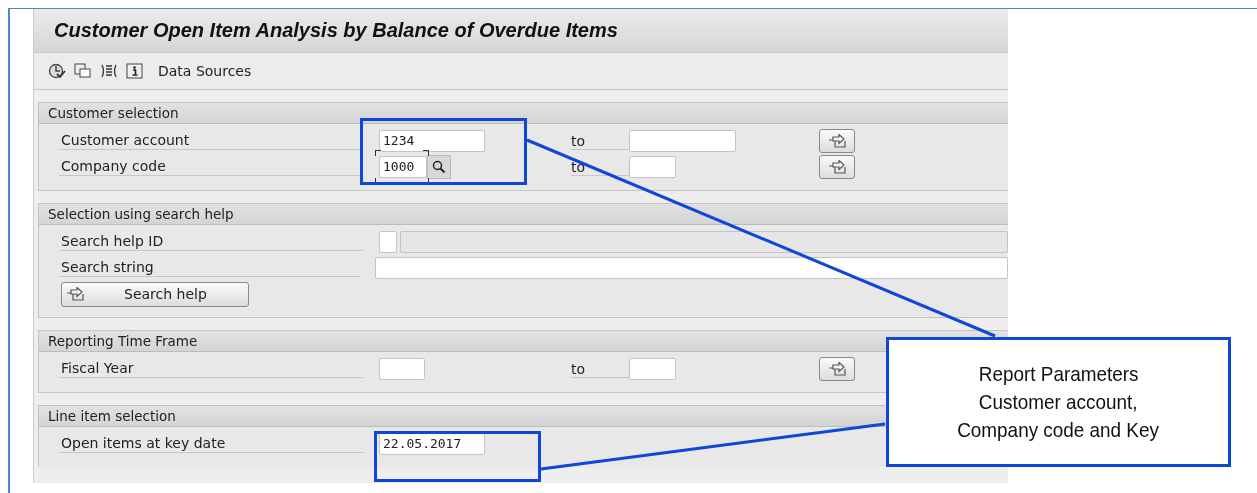  Describe the element at coordinates (211, 369) in the screenshot. I see `field-label: Fiscal Year` at that location.